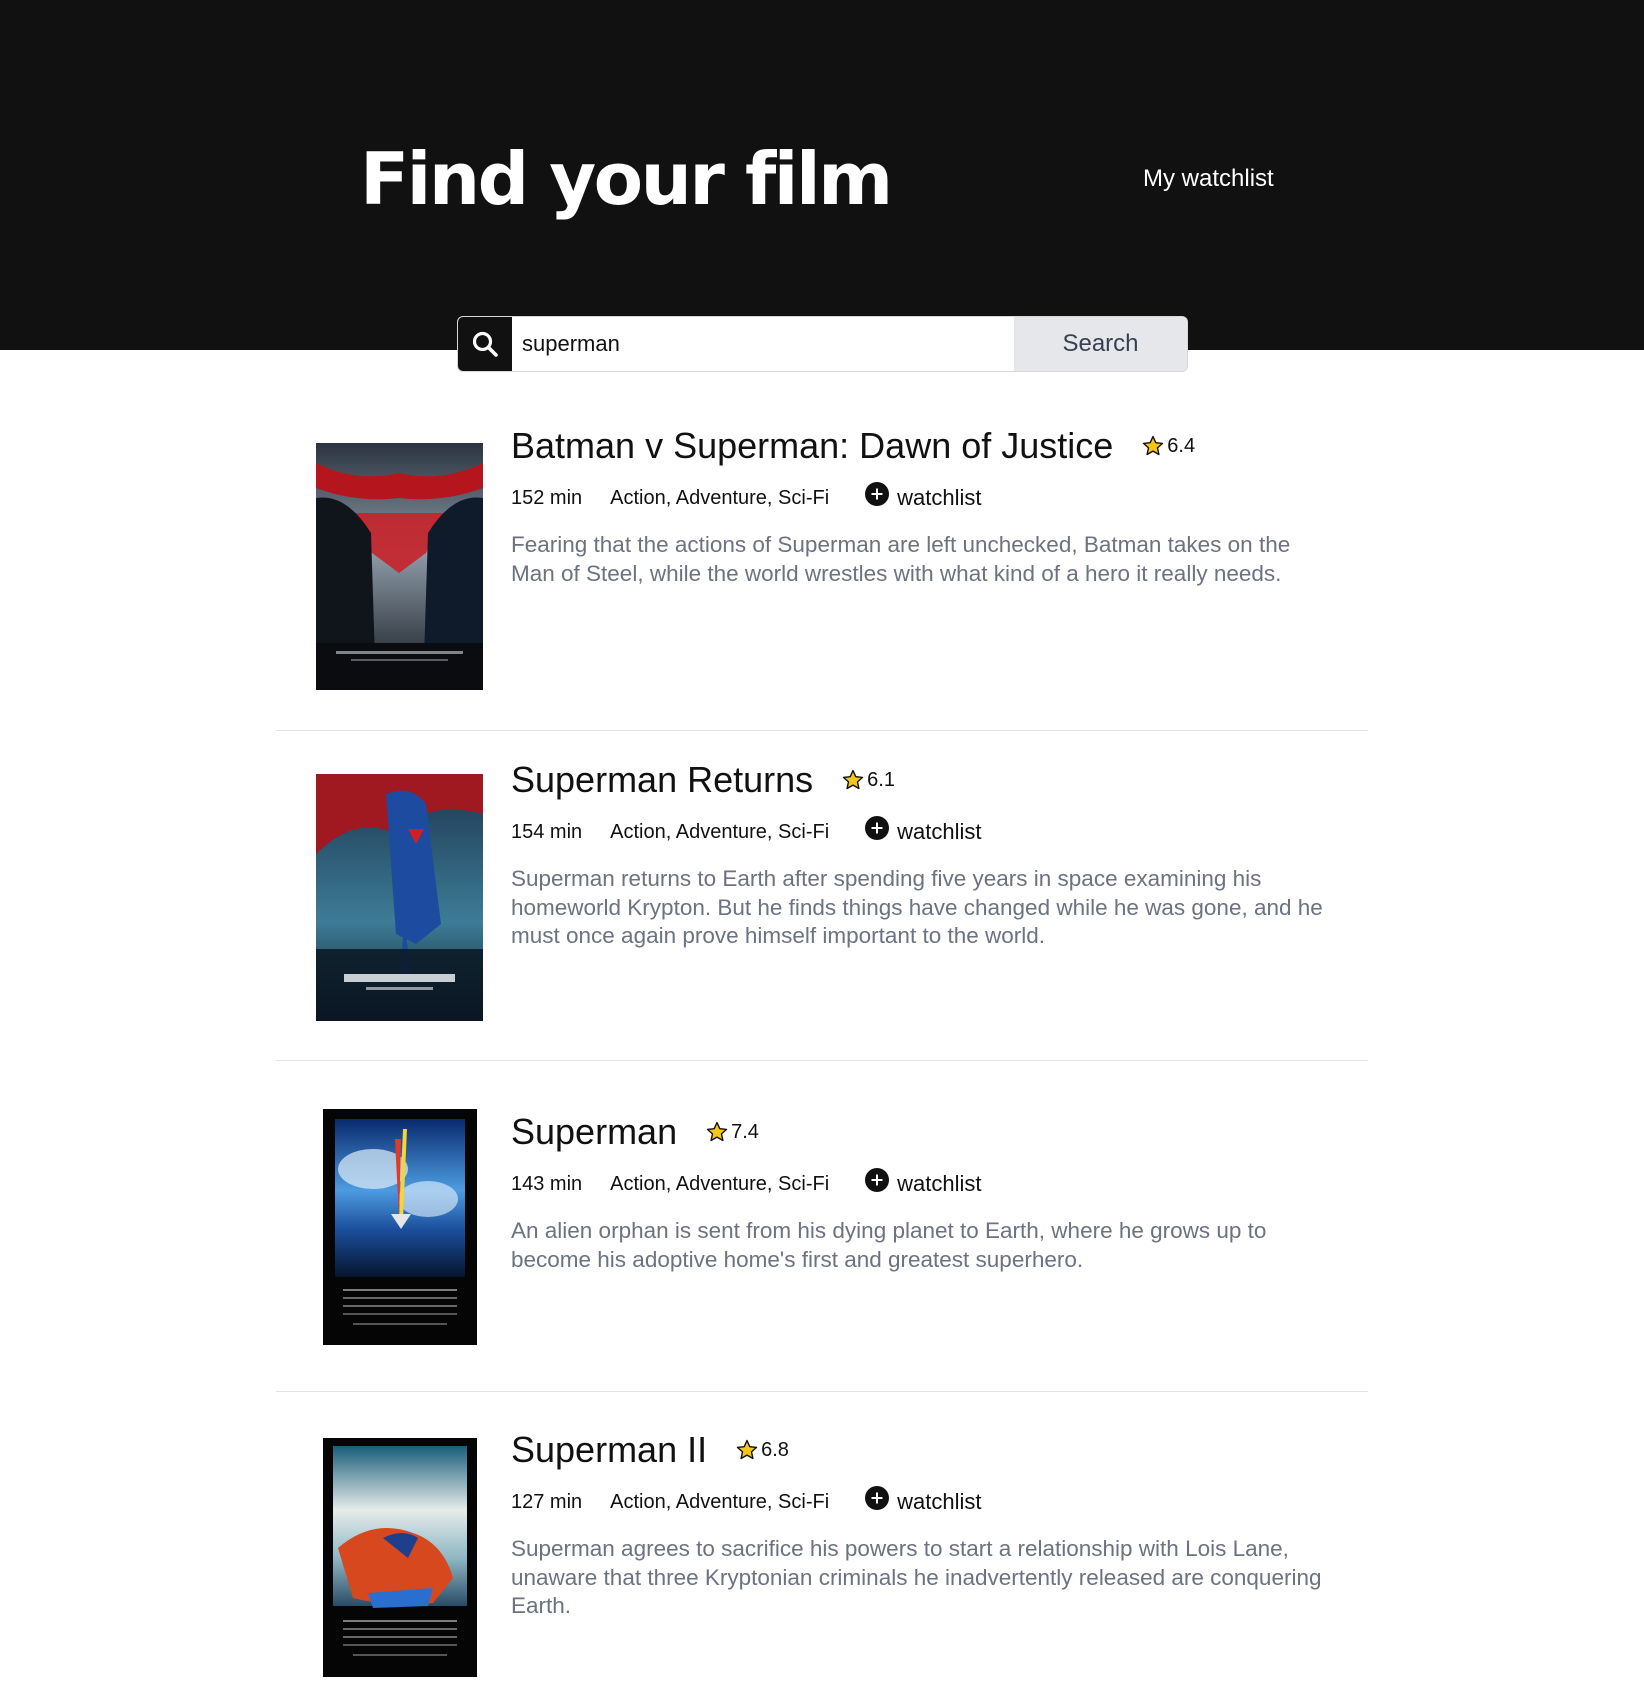  What do you see at coordinates (745, 1131) in the screenshot?
I see `rating-value: 7.4` at bounding box center [745, 1131].